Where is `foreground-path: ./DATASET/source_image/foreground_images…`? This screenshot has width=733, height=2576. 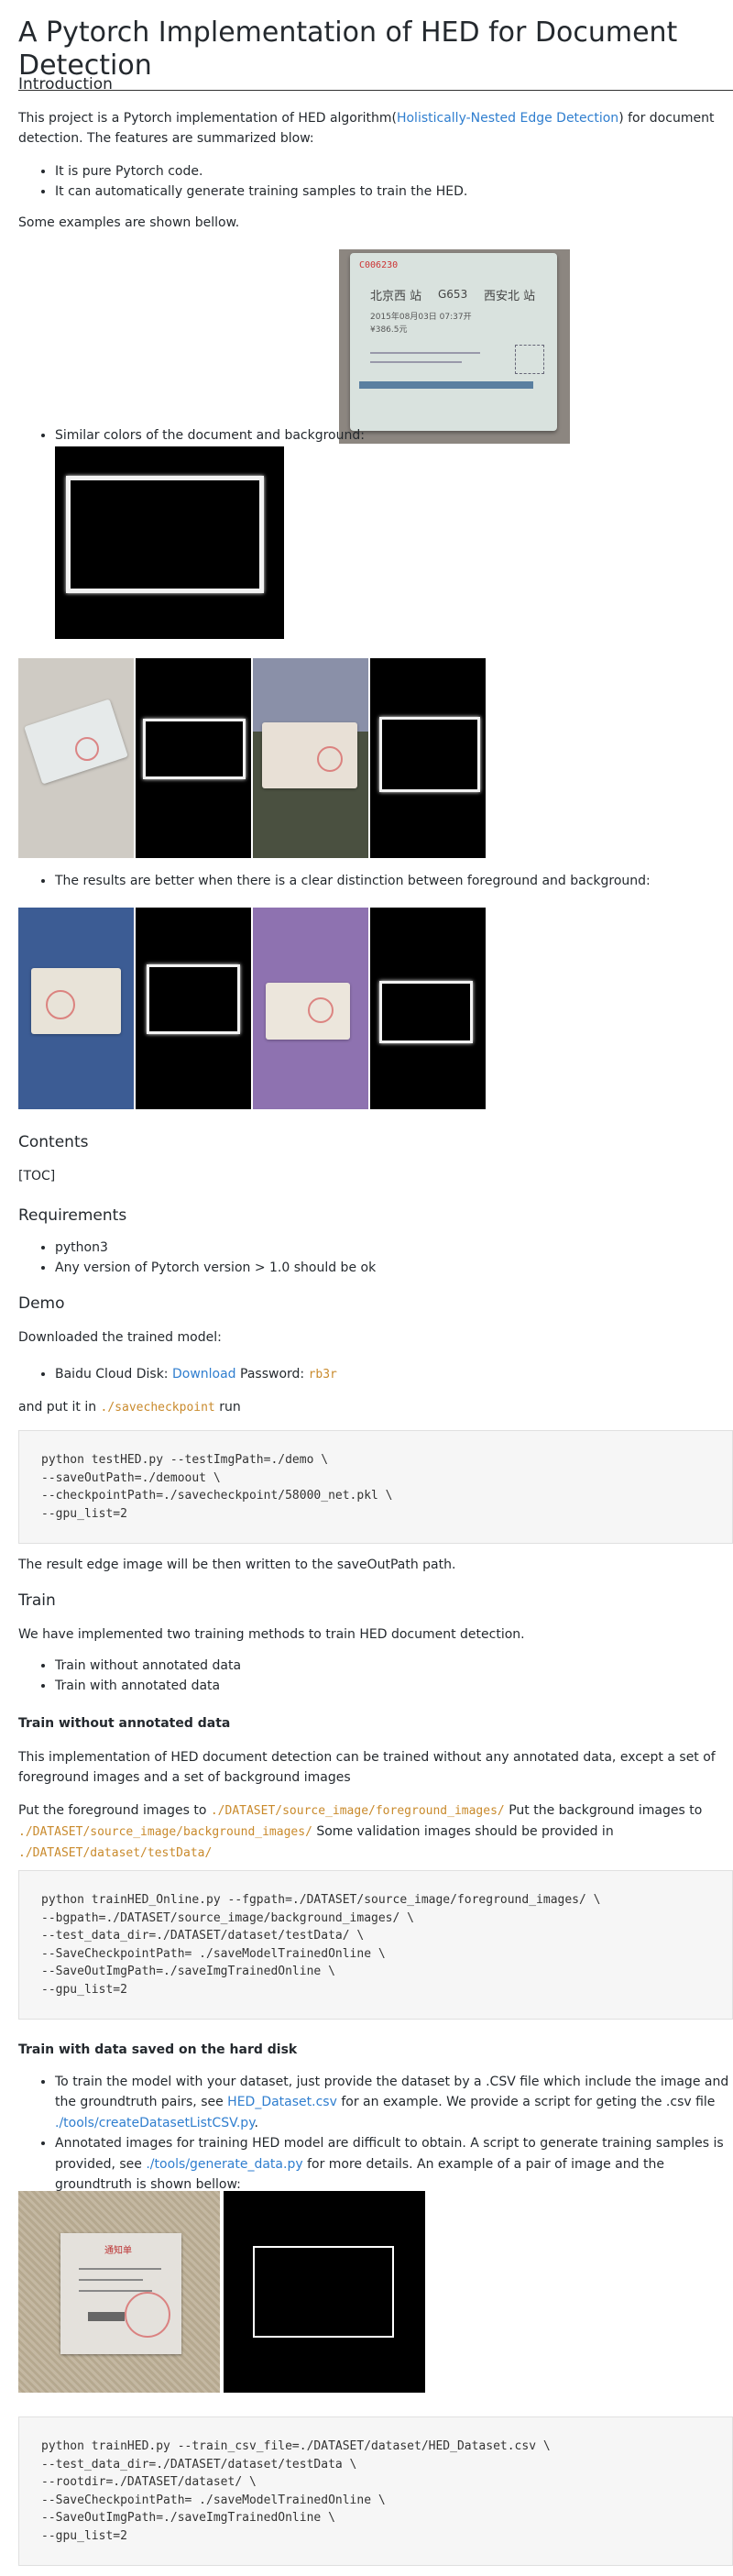 foreground-path: ./DATASET/source_image/foreground_images… is located at coordinates (357, 1811).